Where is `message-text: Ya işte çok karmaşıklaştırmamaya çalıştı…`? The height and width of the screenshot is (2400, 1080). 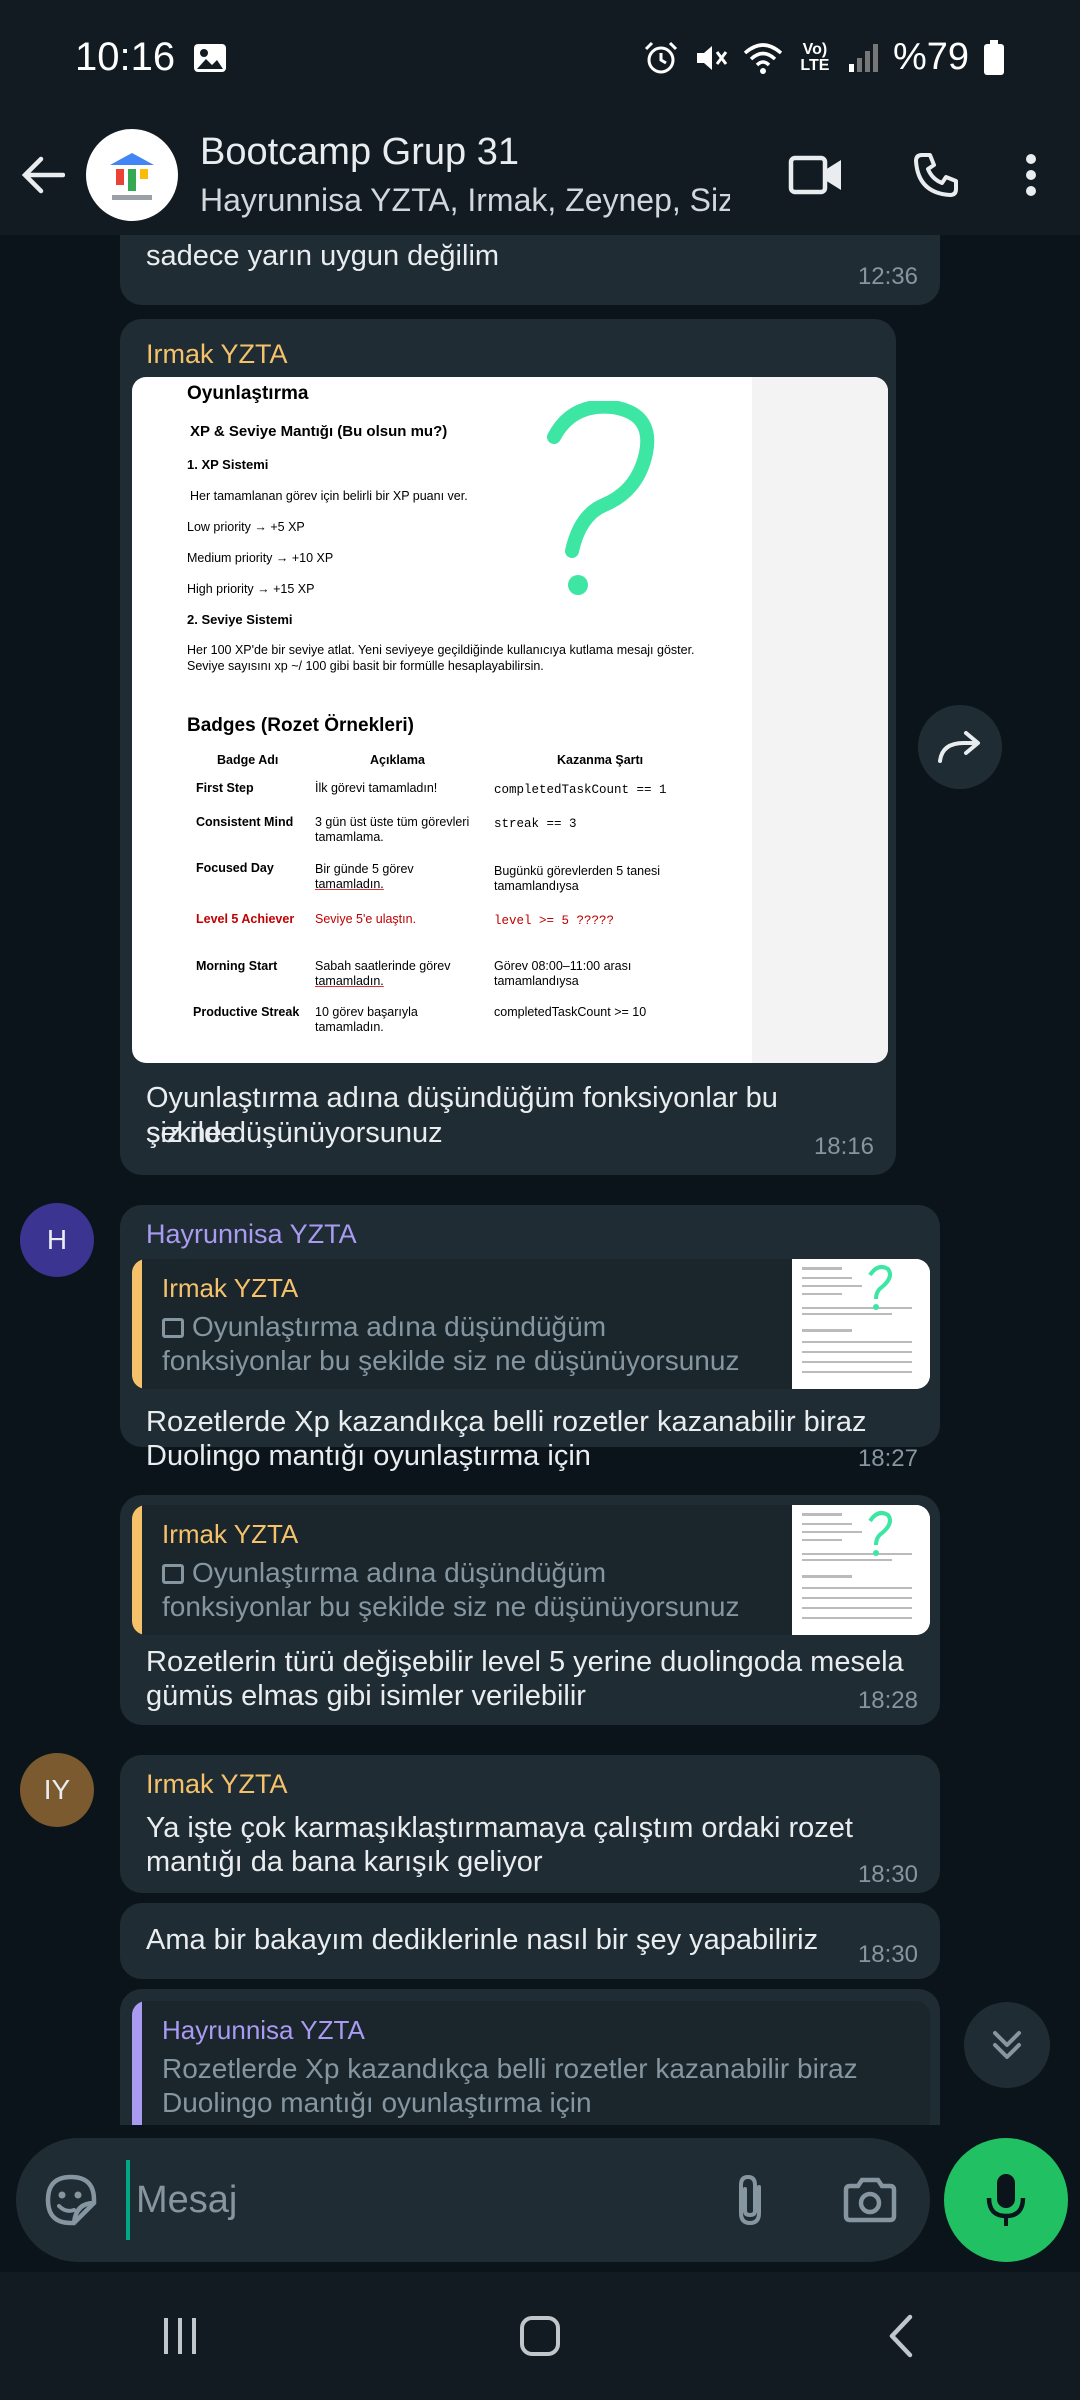
message-text: Ya işte çok karmaşıklaştırmamaya çalıştı… is located at coordinates (499, 1828).